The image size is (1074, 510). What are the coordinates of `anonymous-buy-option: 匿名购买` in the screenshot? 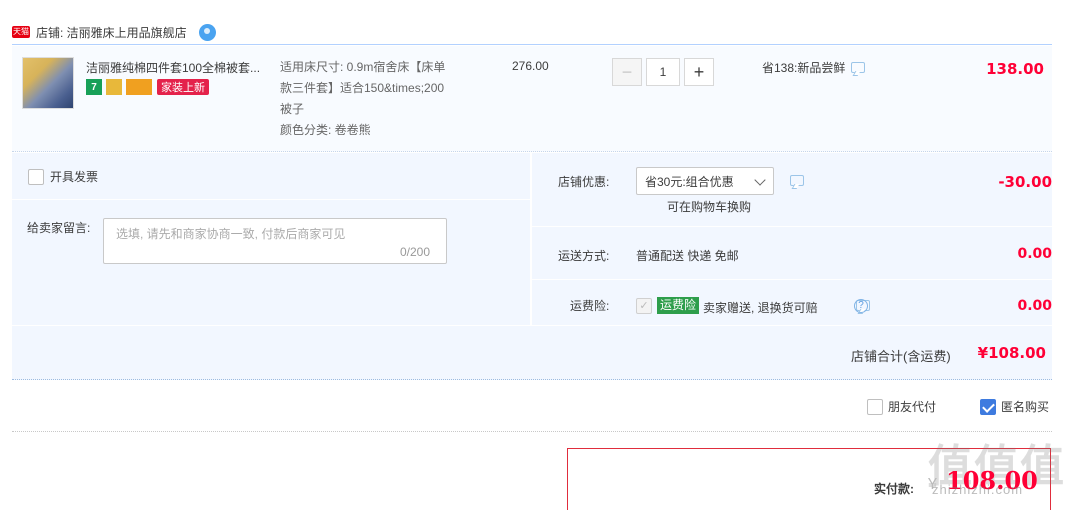 It's located at (1014, 406).